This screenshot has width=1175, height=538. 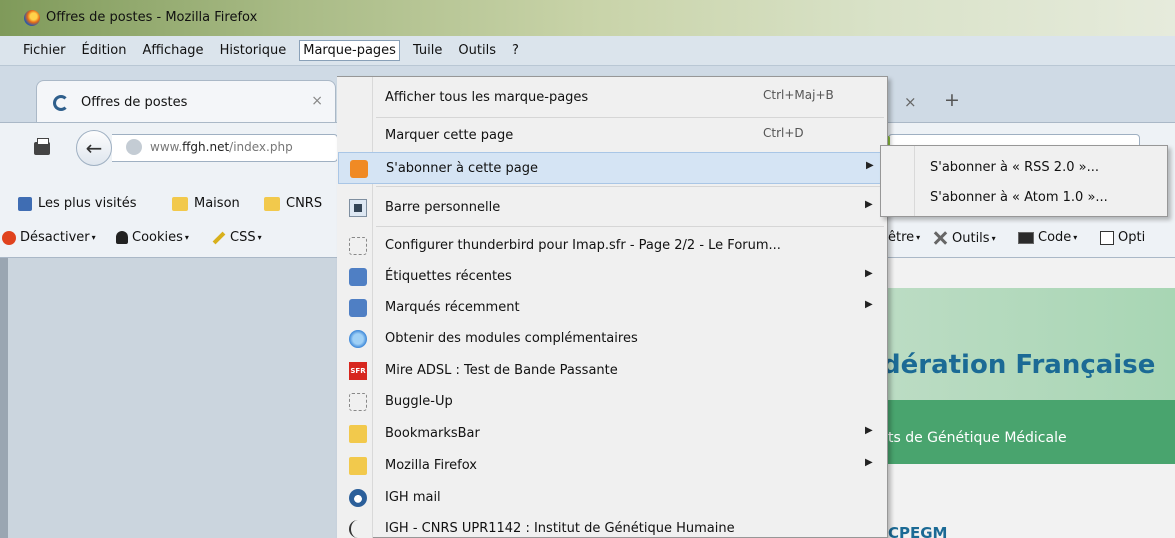 I want to click on tab-offres-de-postes: Offres de postes ×, so click(x=186, y=102).